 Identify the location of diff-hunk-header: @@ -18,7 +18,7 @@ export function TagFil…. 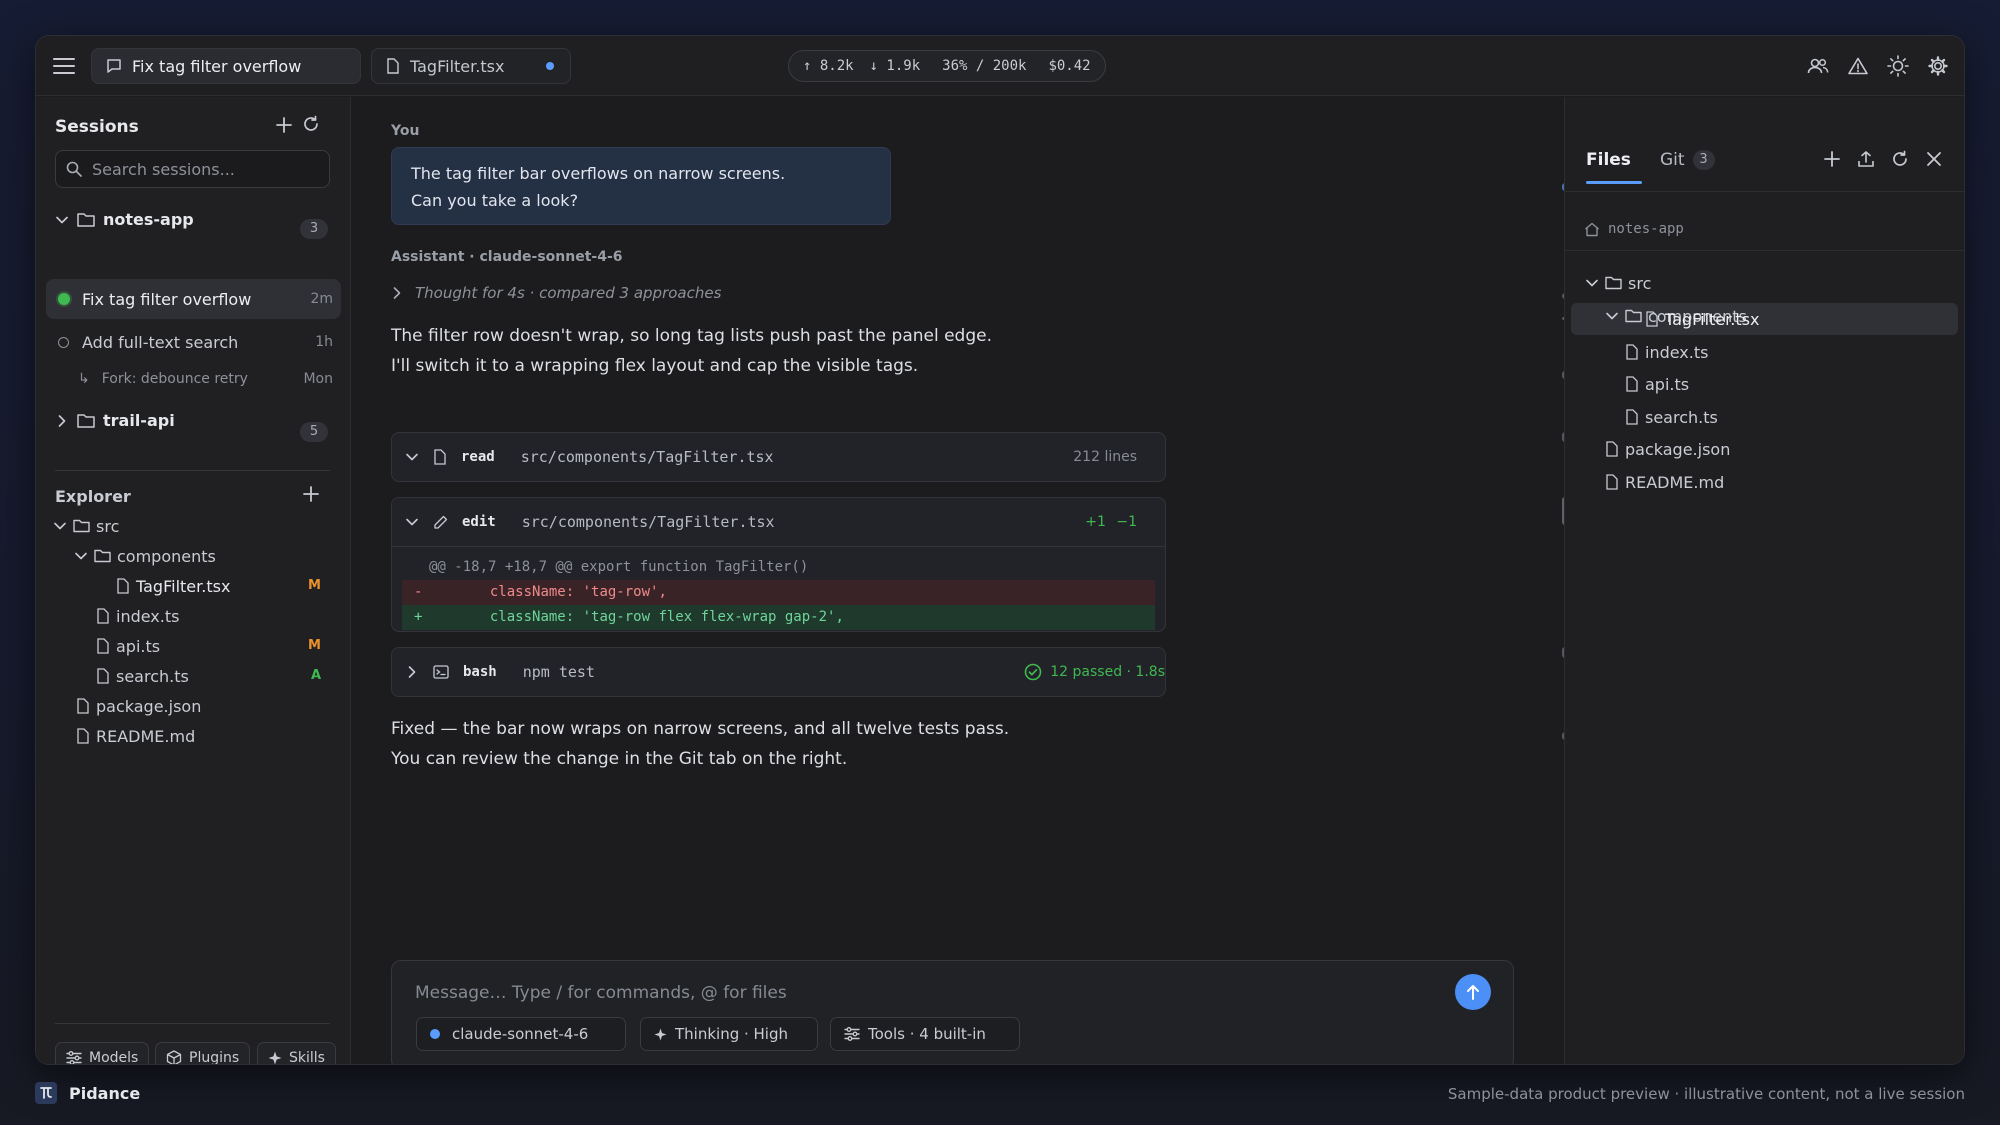
(619, 567).